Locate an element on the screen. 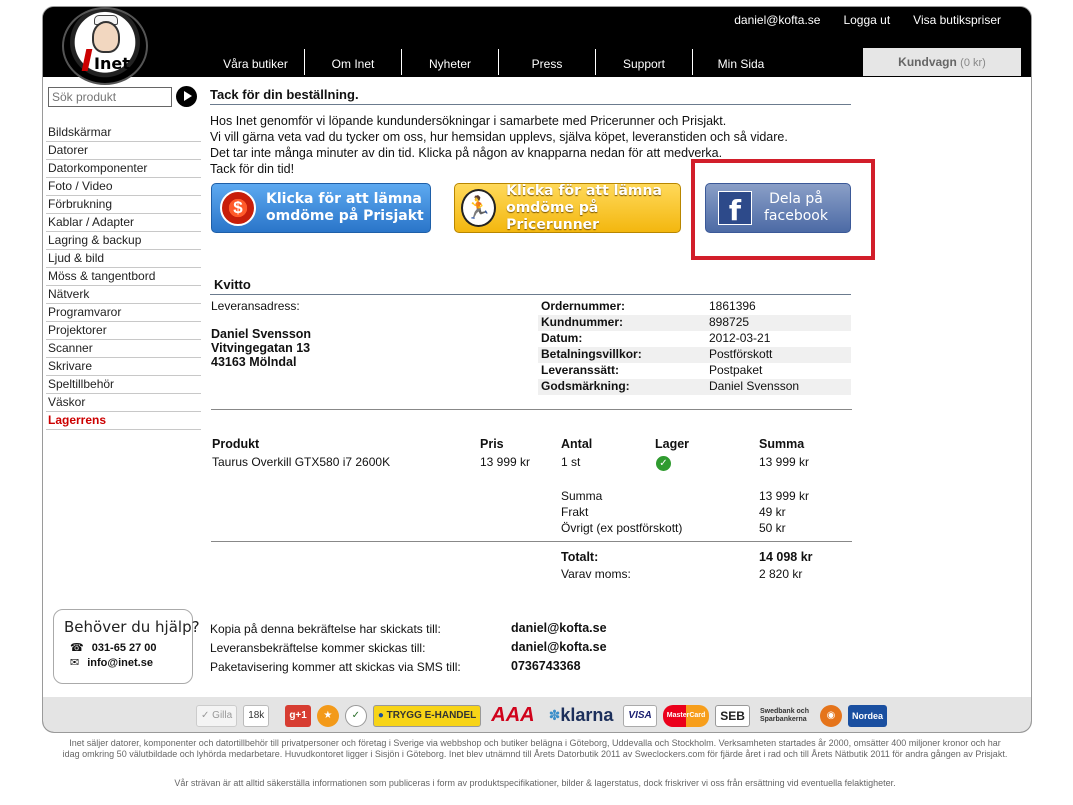 Image resolution: width=1073 pixels, height=805 pixels. help-email: info@inet.se is located at coordinates (120, 663).